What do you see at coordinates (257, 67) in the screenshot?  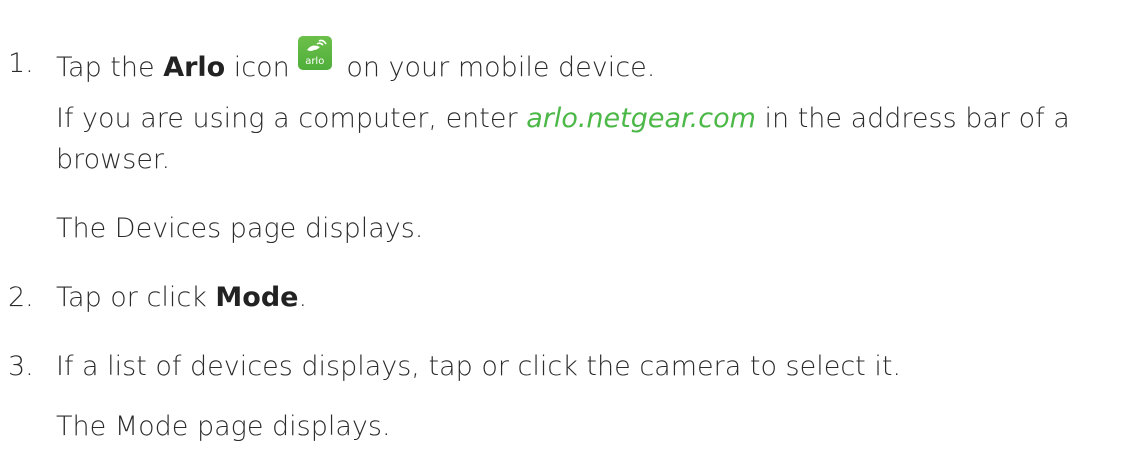 I see `step-text: icon` at bounding box center [257, 67].